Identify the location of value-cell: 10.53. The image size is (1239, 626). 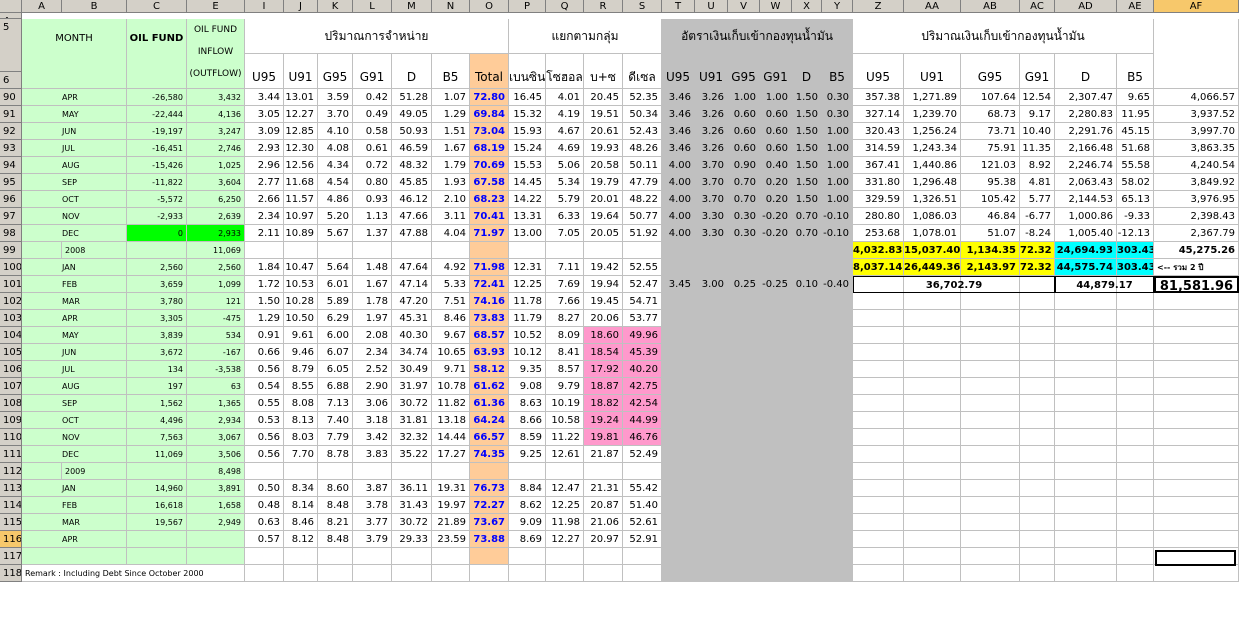
(301, 284).